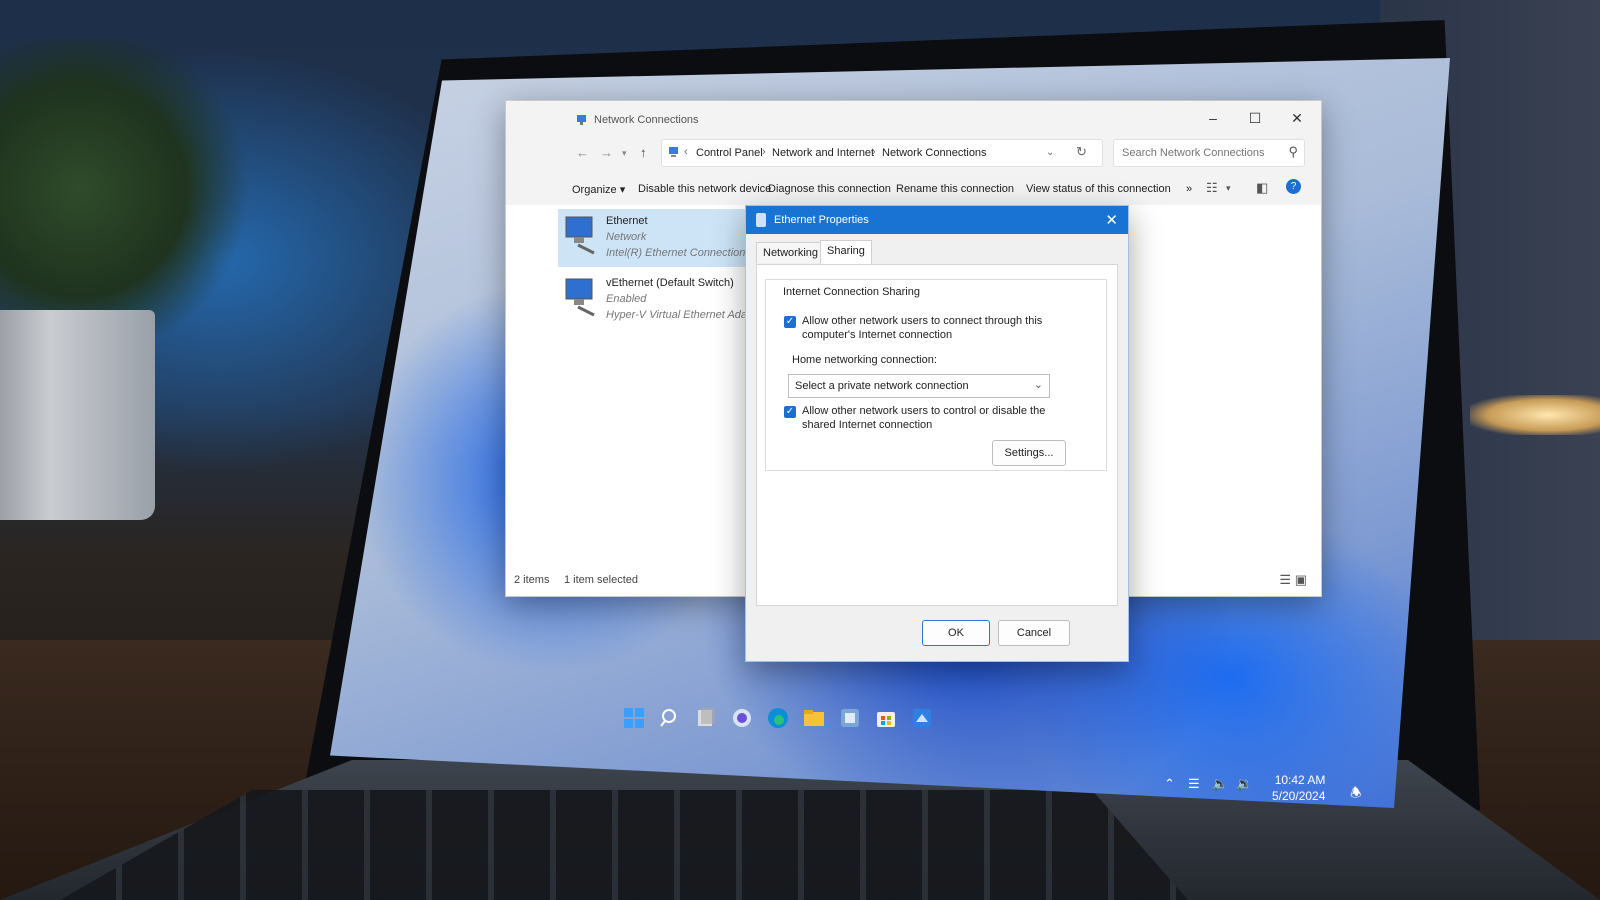 The image size is (1600, 900). What do you see at coordinates (913, 117) in the screenshot?
I see `title-bar: Network Connections – ☐ ✕` at bounding box center [913, 117].